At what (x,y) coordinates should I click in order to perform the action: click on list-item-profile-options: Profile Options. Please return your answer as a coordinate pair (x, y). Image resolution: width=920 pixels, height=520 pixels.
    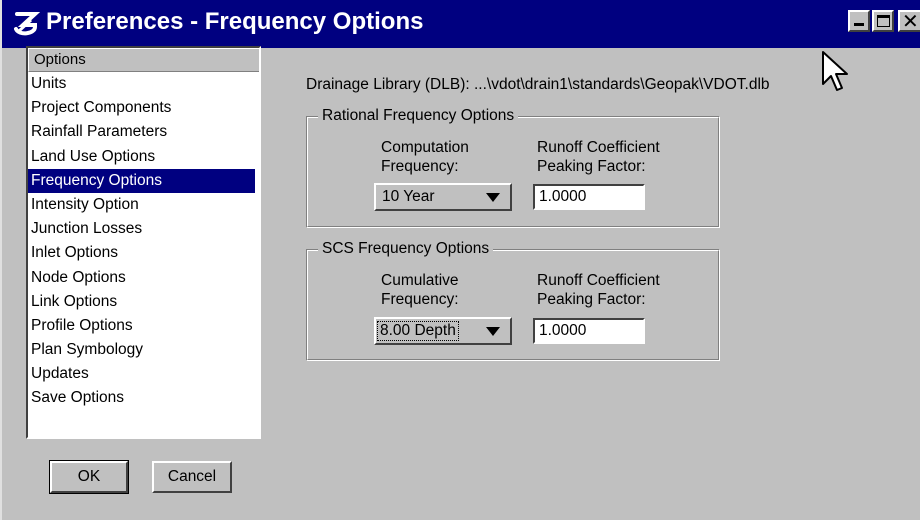
    Looking at the image, I should click on (143, 326).